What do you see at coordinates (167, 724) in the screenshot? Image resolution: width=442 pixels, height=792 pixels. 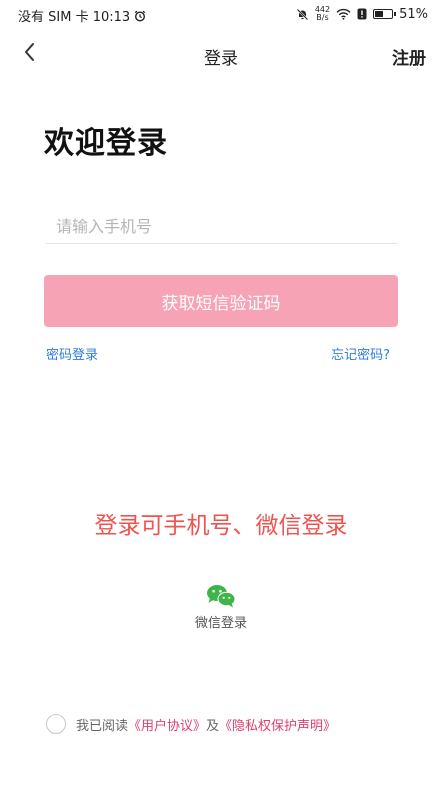 I see `user-agreement-link: 《用户协议》` at bounding box center [167, 724].